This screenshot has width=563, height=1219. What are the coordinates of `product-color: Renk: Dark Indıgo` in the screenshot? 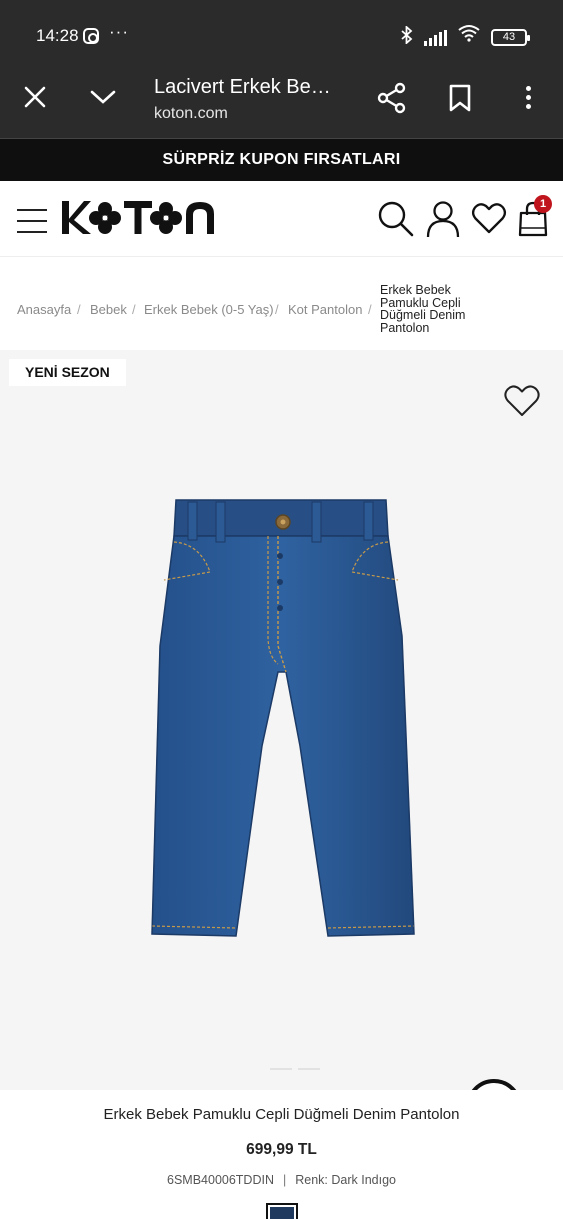 It's located at (345, 1180).